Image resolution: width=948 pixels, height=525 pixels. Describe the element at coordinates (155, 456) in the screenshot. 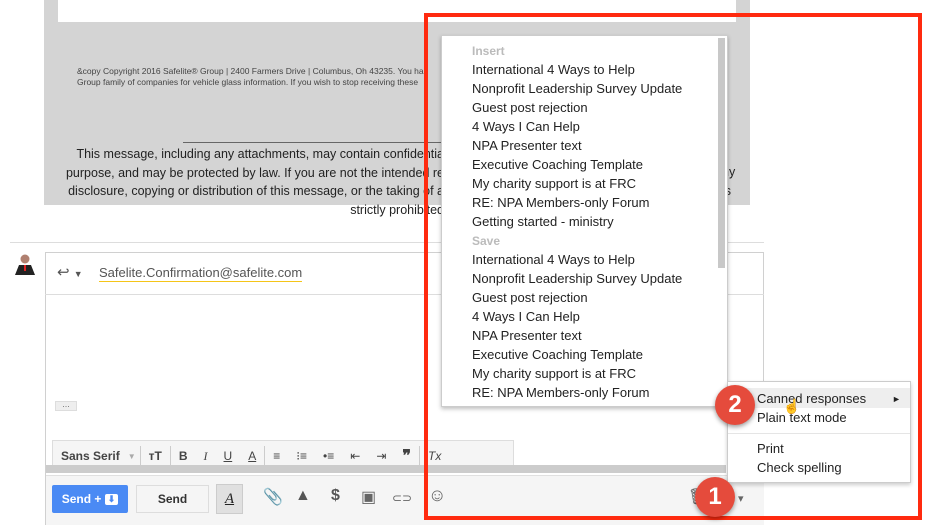

I see `font-size-icon: тT` at that location.